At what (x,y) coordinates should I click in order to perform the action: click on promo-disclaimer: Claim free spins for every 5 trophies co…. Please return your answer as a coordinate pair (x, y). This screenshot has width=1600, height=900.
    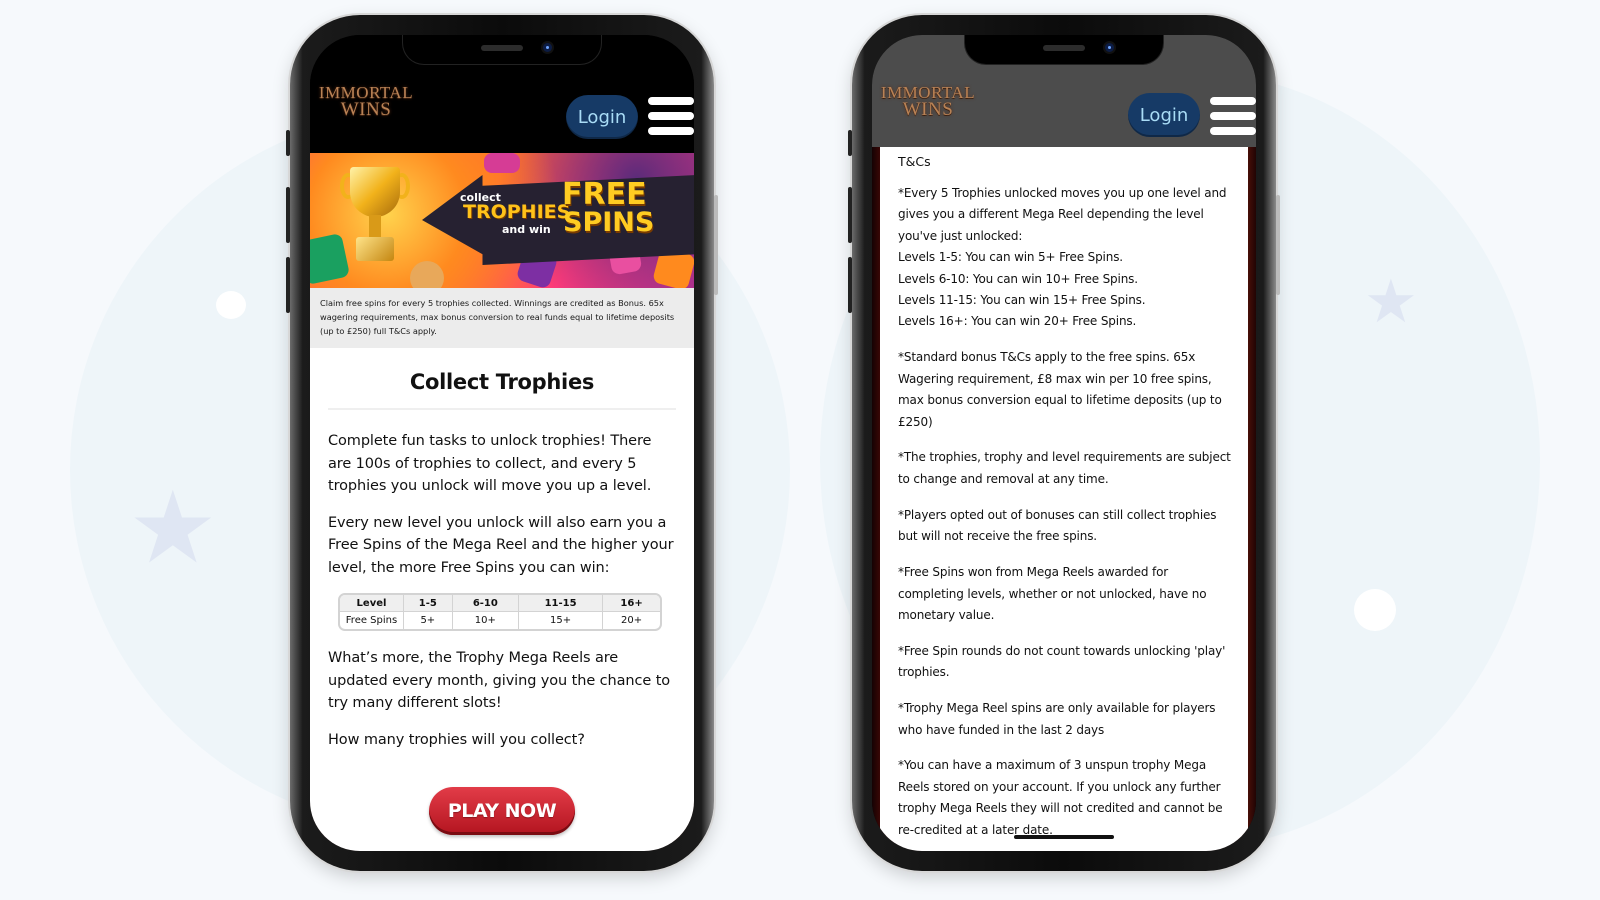
    Looking at the image, I should click on (502, 318).